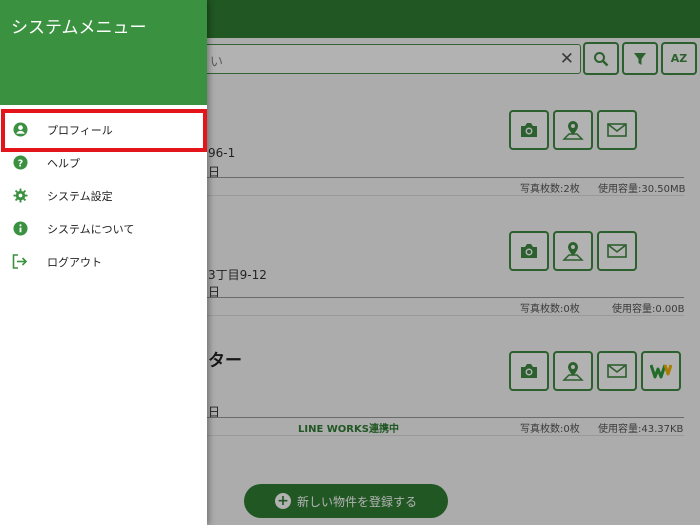 The width and height of the screenshot is (700, 525). I want to click on menu-item-label: ログアウト, so click(74, 262).